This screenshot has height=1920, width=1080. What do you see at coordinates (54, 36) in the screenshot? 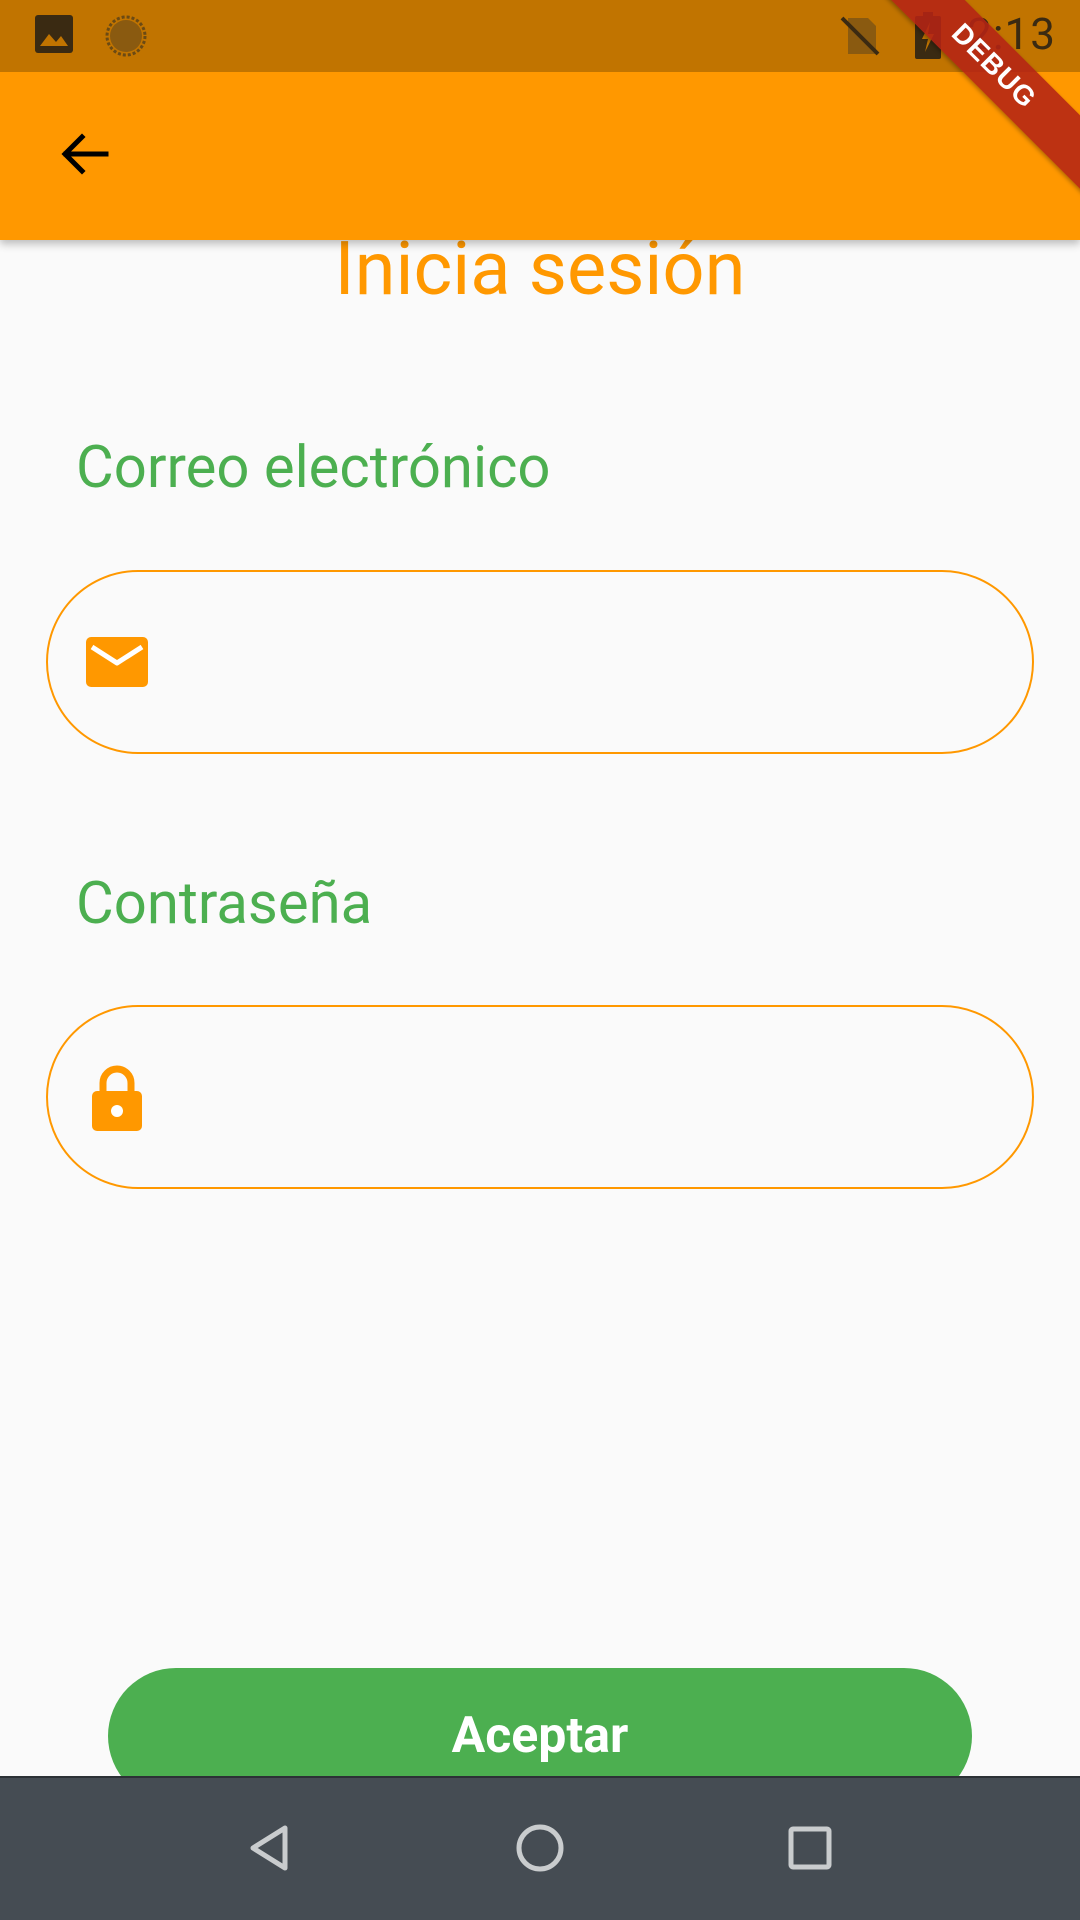
I see `image-icon` at bounding box center [54, 36].